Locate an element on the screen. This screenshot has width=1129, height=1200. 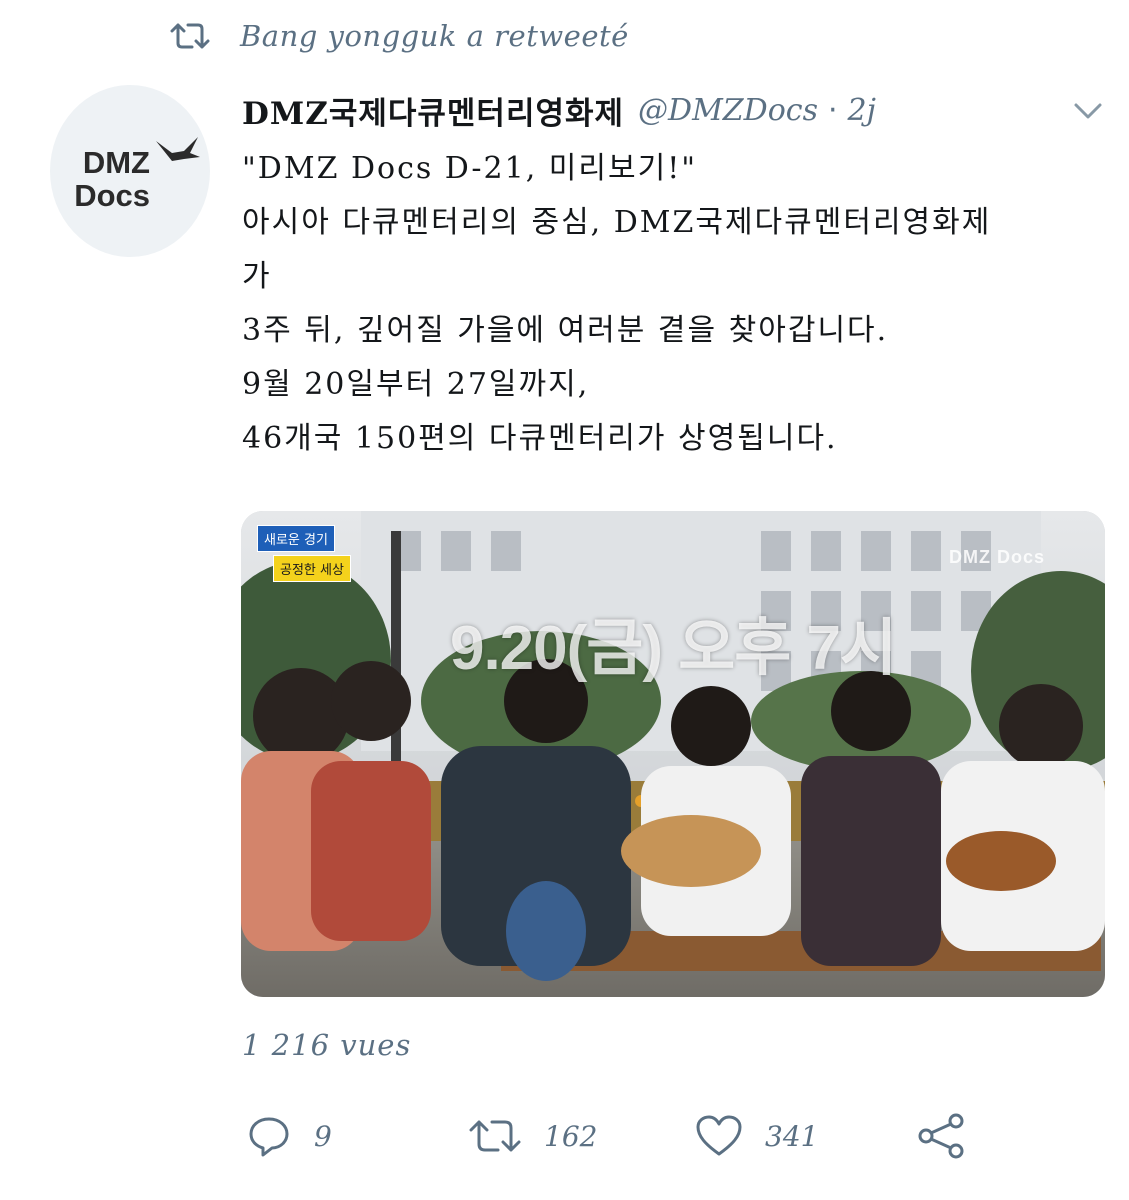
like-count: 341 is located at coordinates (792, 1136).